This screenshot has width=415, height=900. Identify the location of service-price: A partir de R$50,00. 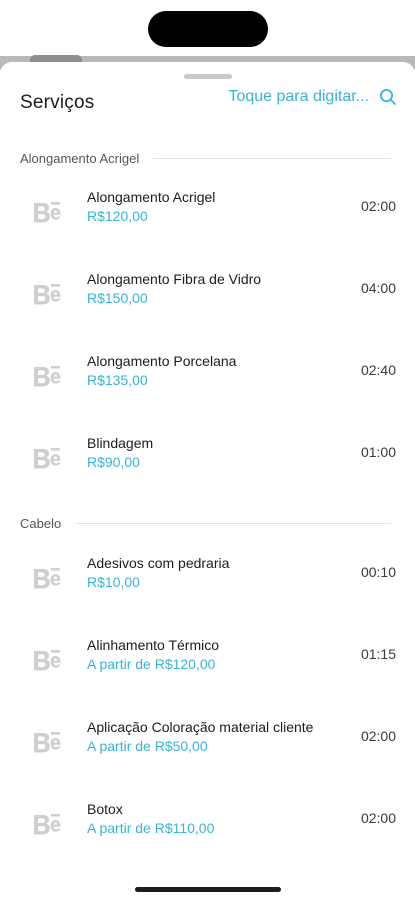
(147, 746).